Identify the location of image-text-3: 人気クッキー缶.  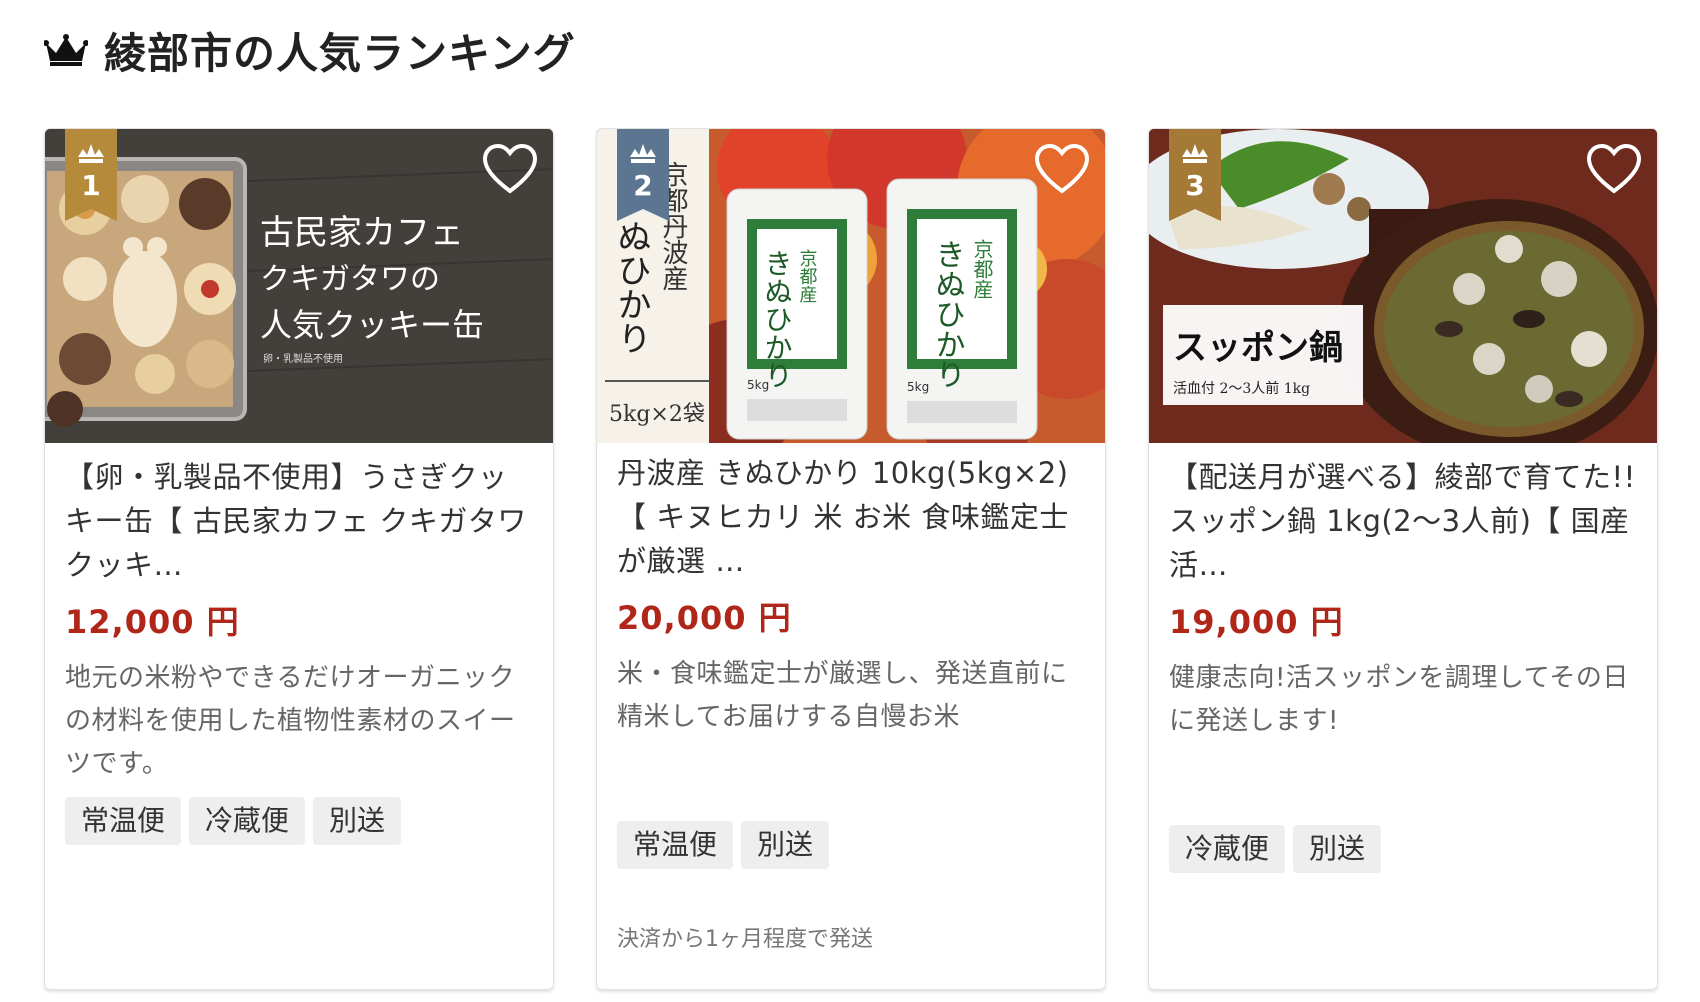
(372, 325).